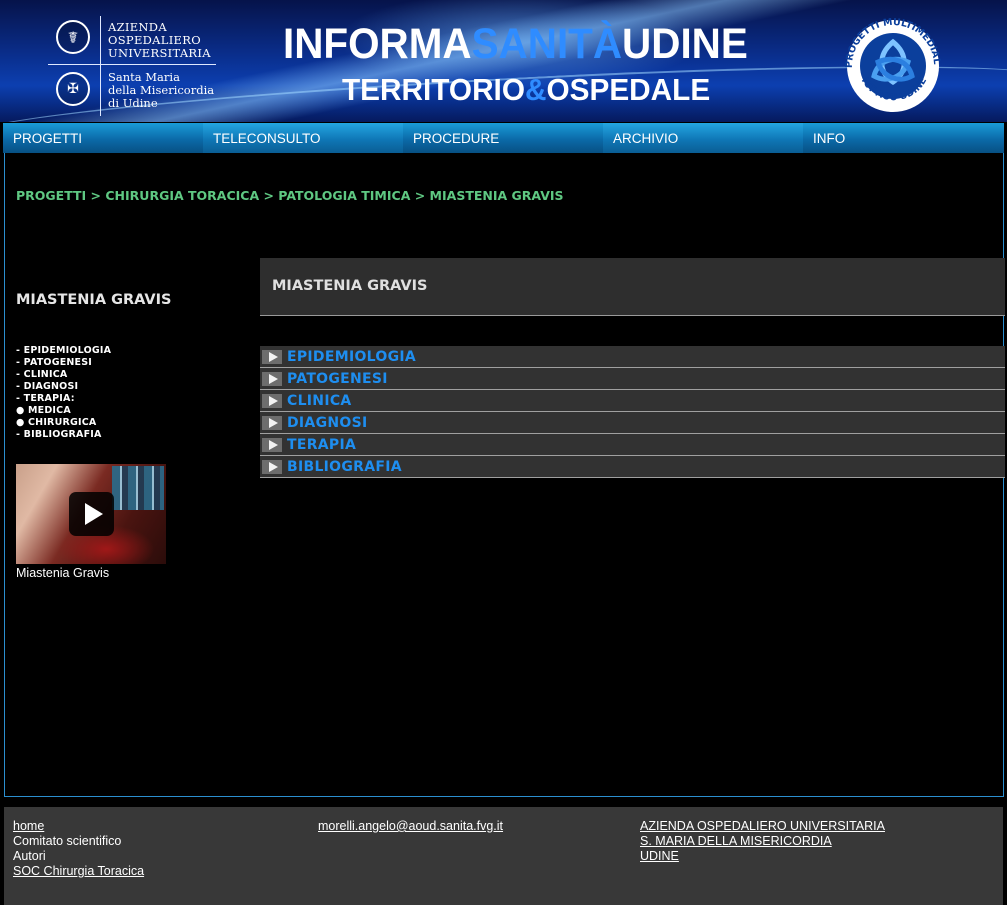 Image resolution: width=1007 pixels, height=905 pixels. Describe the element at coordinates (100, 66) in the screenshot. I see `logo-divider-vertical` at that location.